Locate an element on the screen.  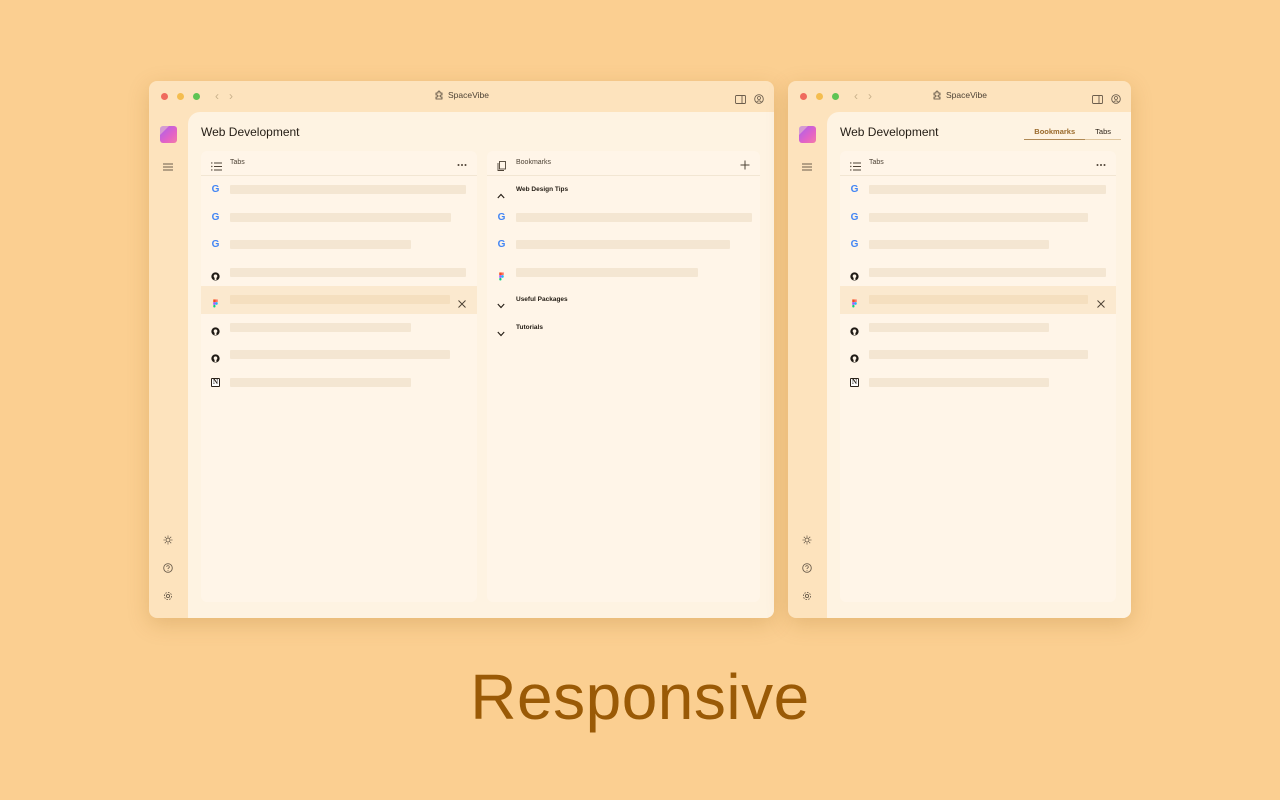
list-icon is located at coordinates (216, 167).